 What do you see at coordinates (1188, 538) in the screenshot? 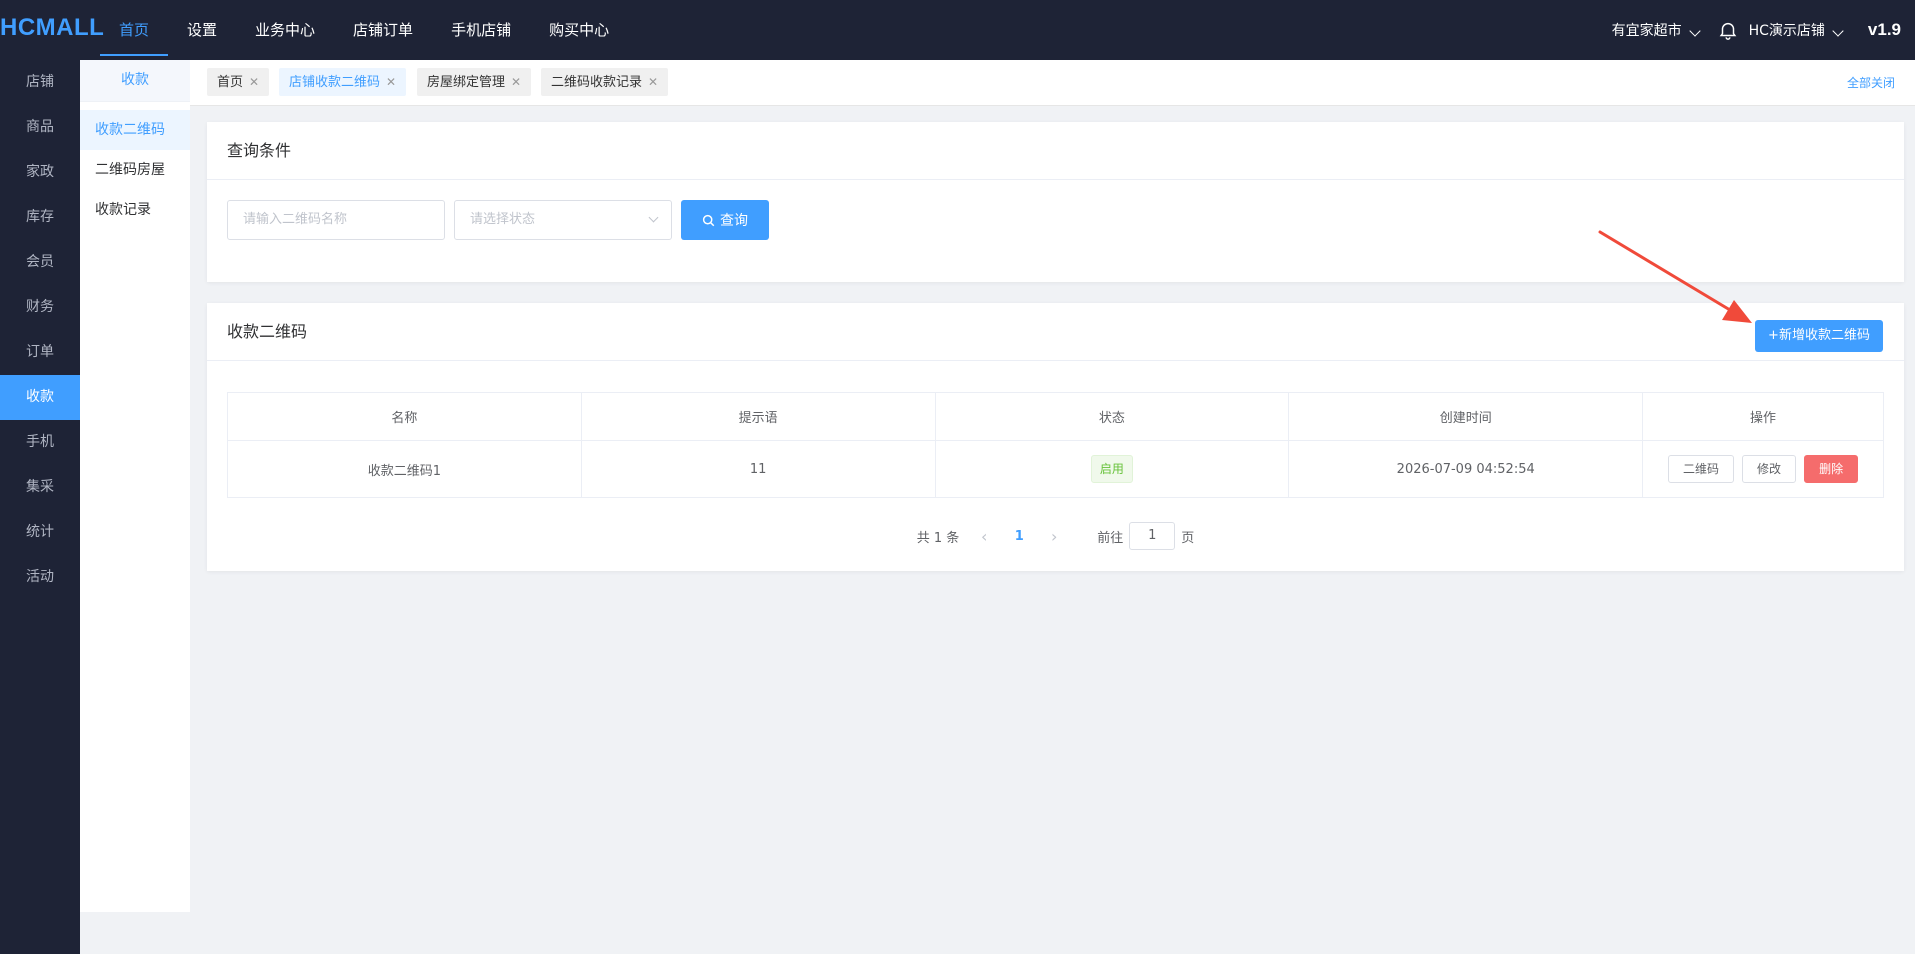
I see `pager-page-unit: 页` at bounding box center [1188, 538].